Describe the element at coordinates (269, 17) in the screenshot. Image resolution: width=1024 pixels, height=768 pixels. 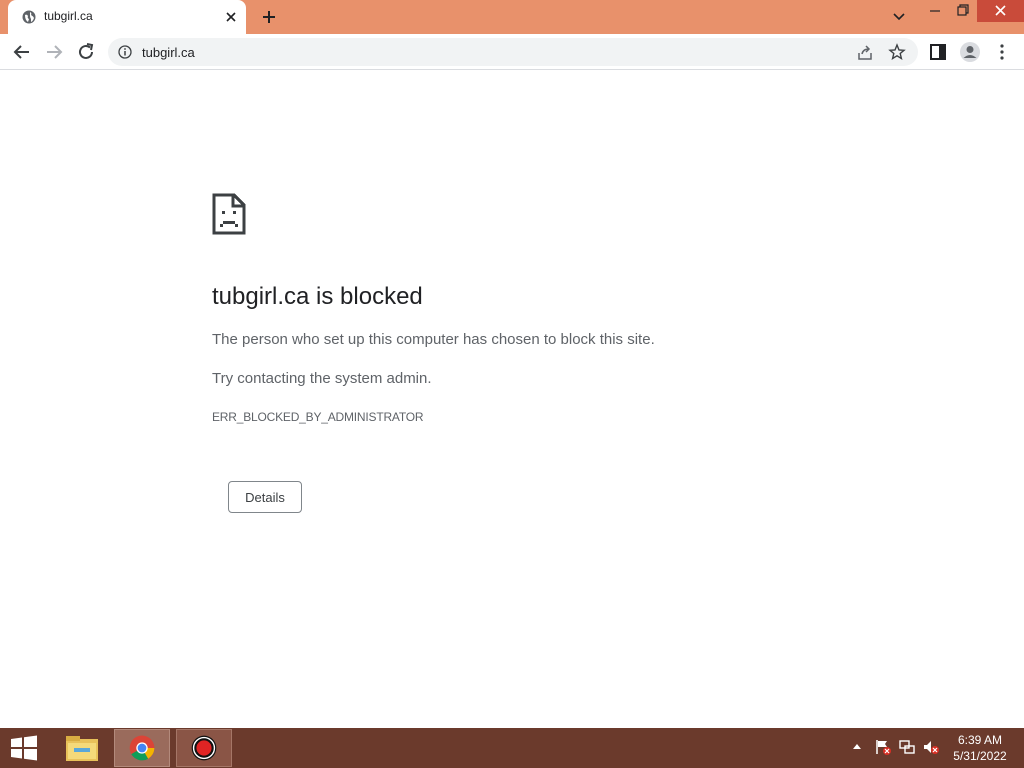
I see `new-tab-button` at that location.